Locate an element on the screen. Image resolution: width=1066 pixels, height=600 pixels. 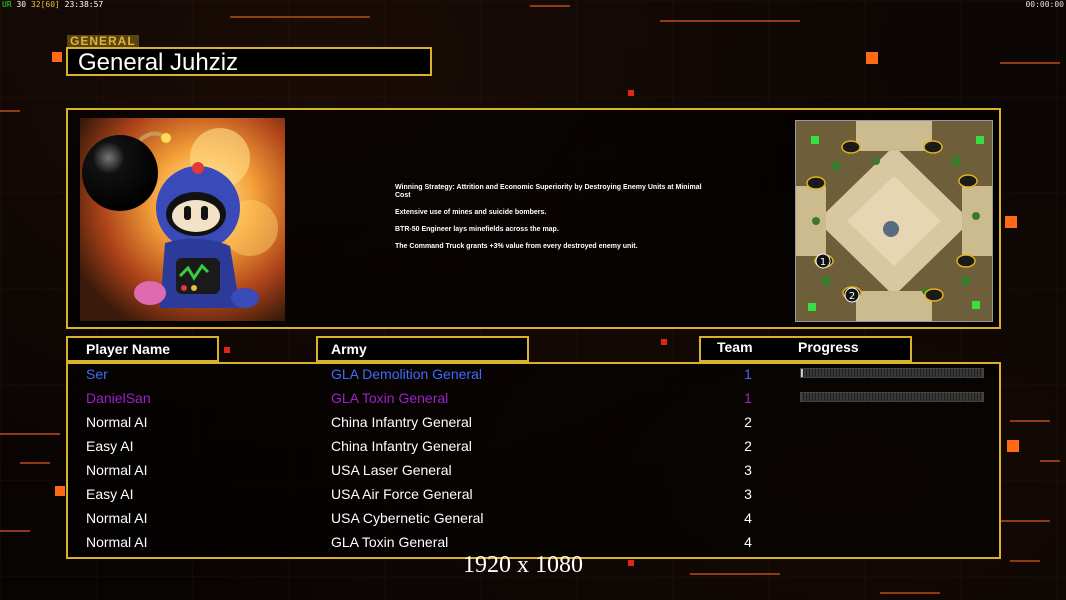
minimap-marker-1: 1 is located at coordinates (823, 262).